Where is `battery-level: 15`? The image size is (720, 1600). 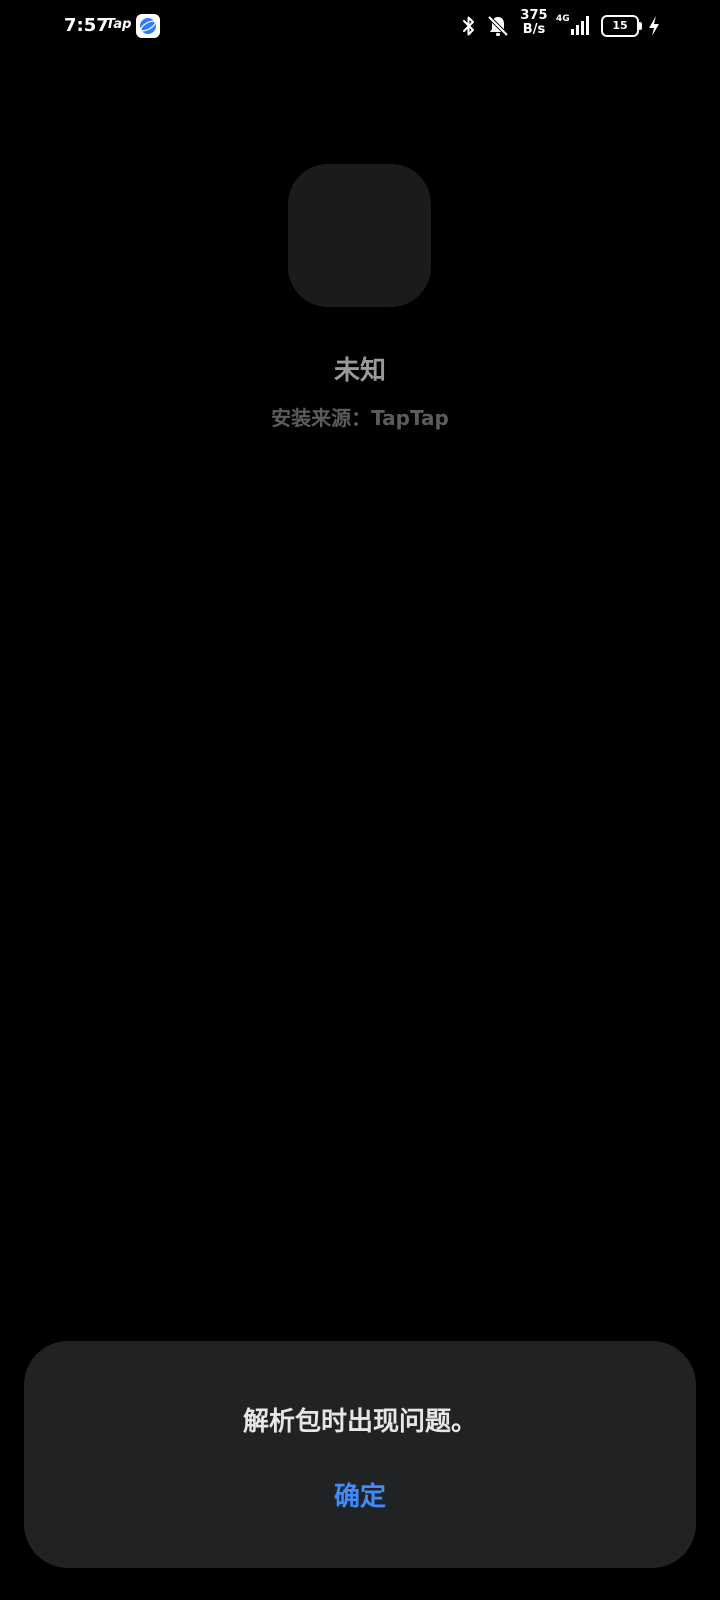
battery-level: 15 is located at coordinates (620, 25).